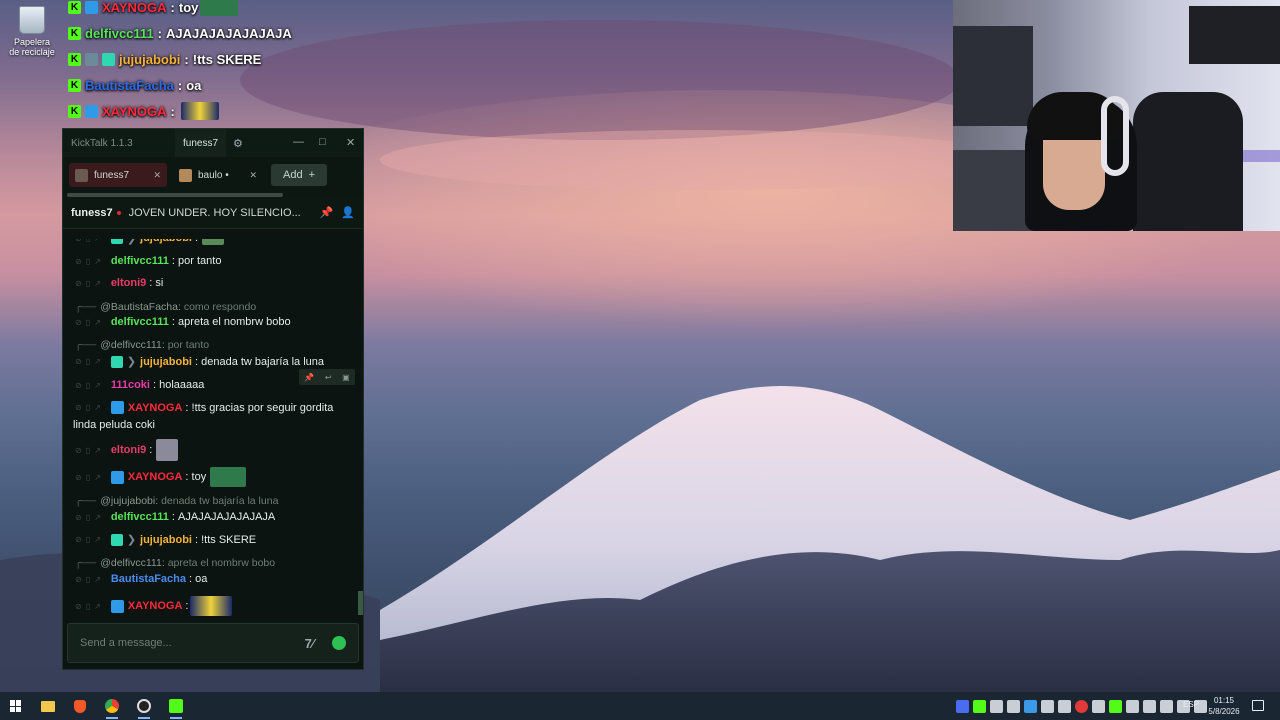 The height and width of the screenshot is (720, 1280). I want to click on microphone-icon, so click(1047, 706).